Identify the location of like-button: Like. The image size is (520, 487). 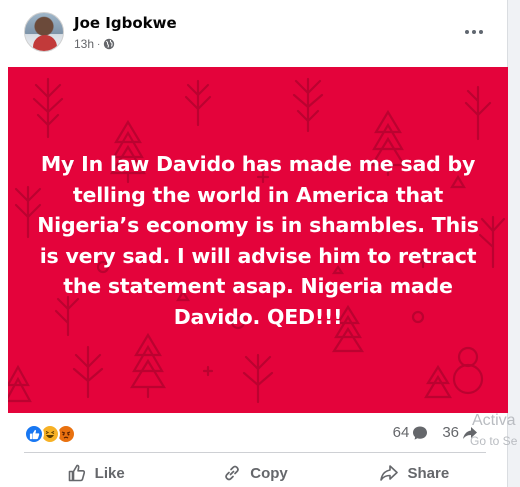
(95, 472).